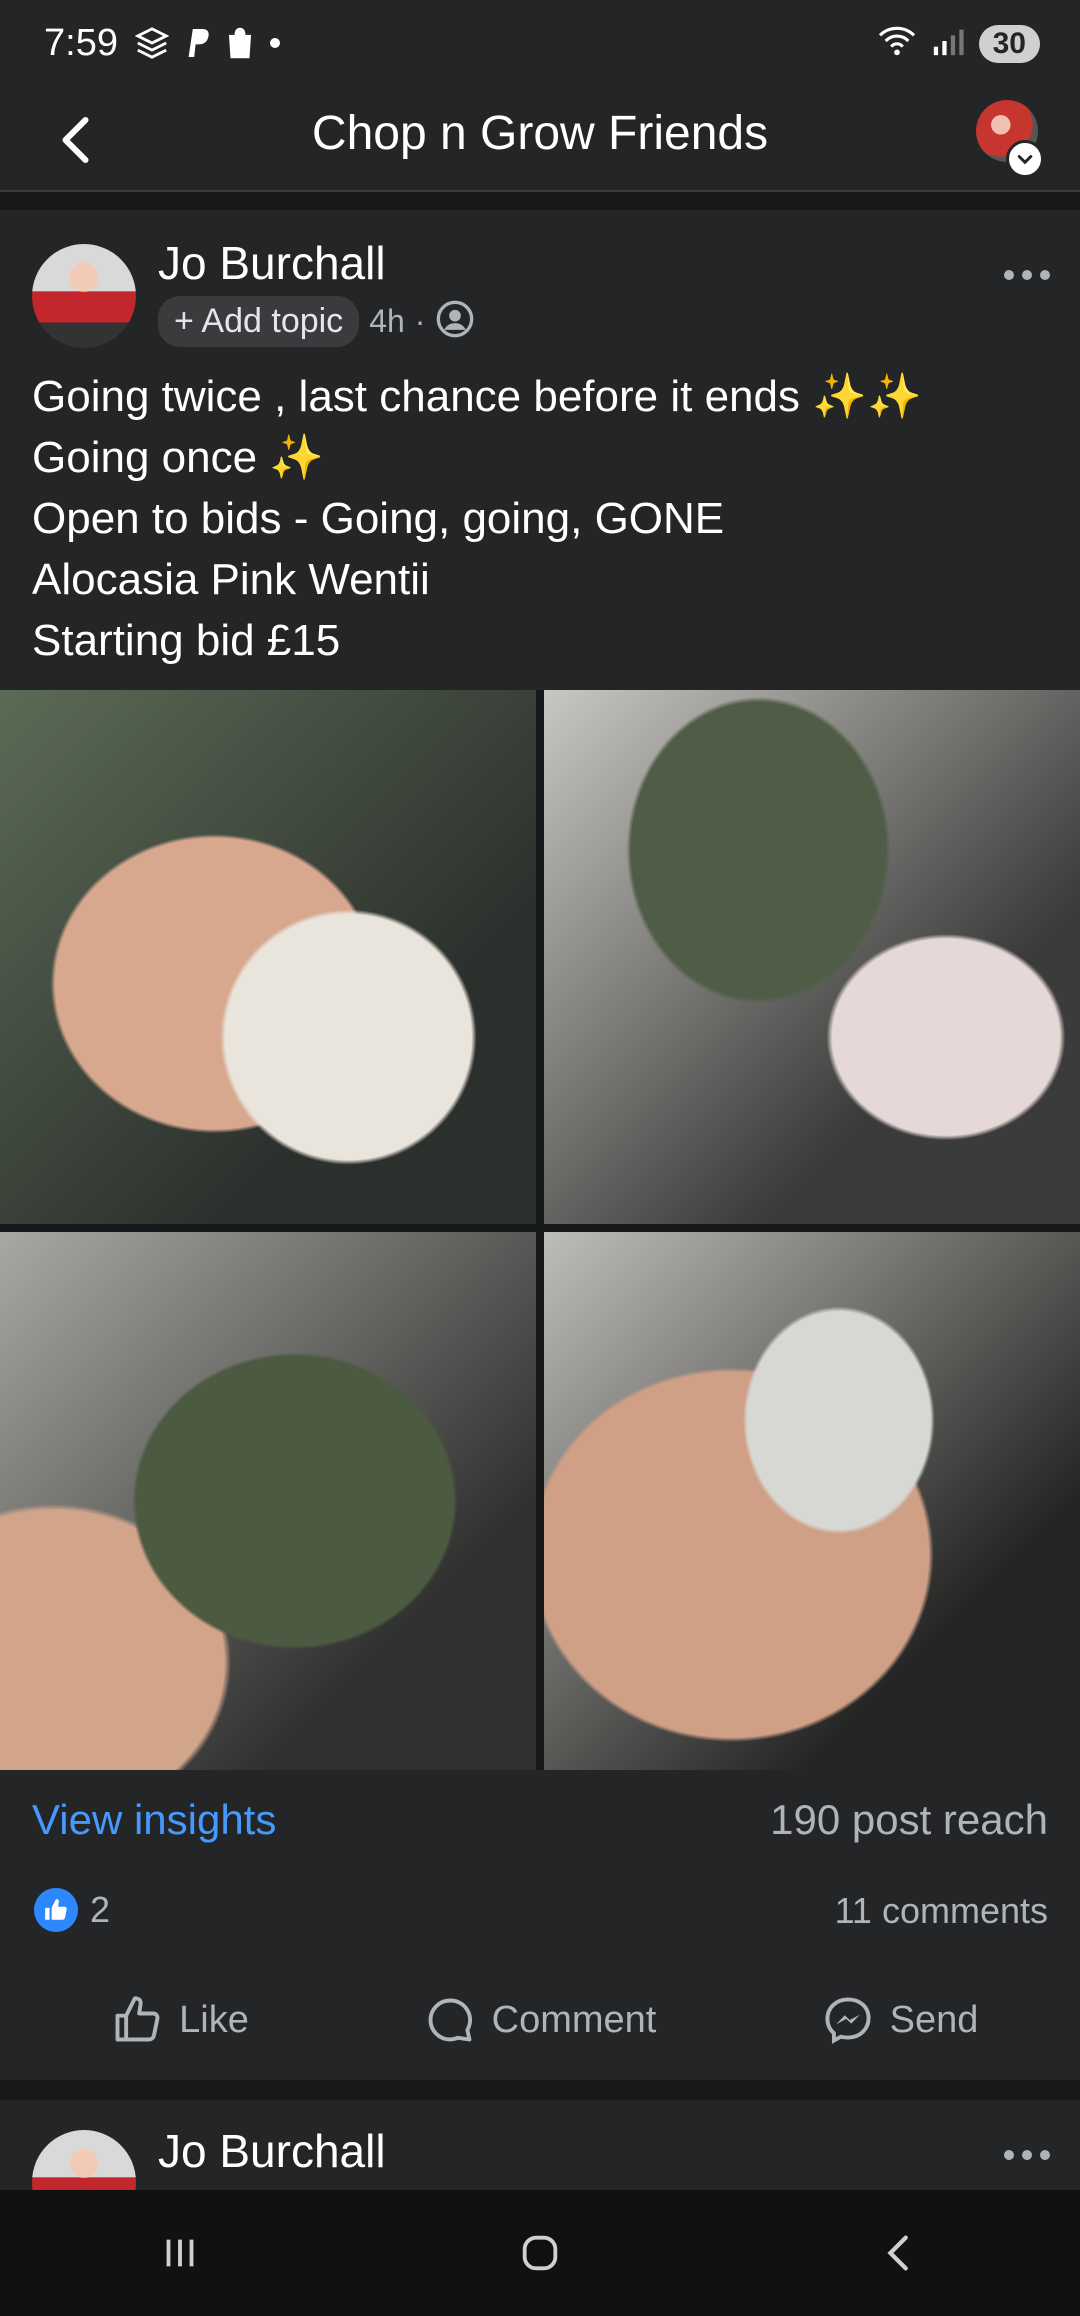  I want to click on system-indicators: 30, so click(958, 43).